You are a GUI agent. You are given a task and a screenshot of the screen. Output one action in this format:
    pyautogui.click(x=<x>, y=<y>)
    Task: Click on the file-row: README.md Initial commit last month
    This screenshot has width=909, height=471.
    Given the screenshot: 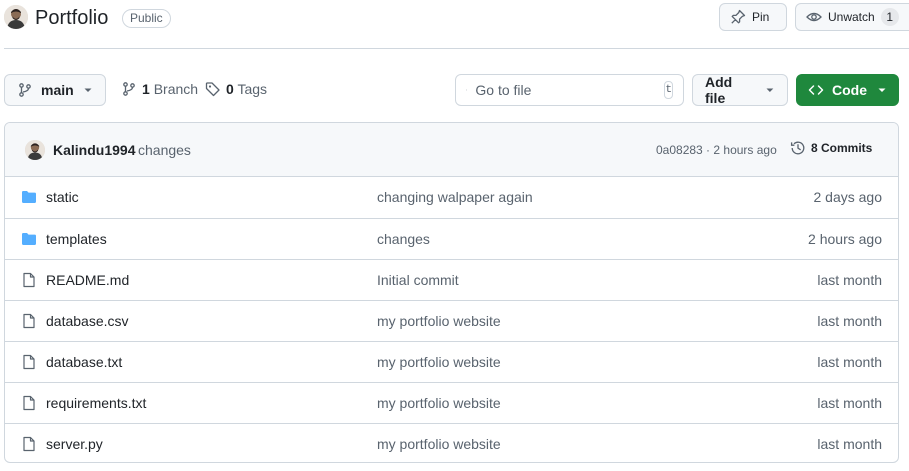 What is the action you would take?
    pyautogui.click(x=451, y=279)
    